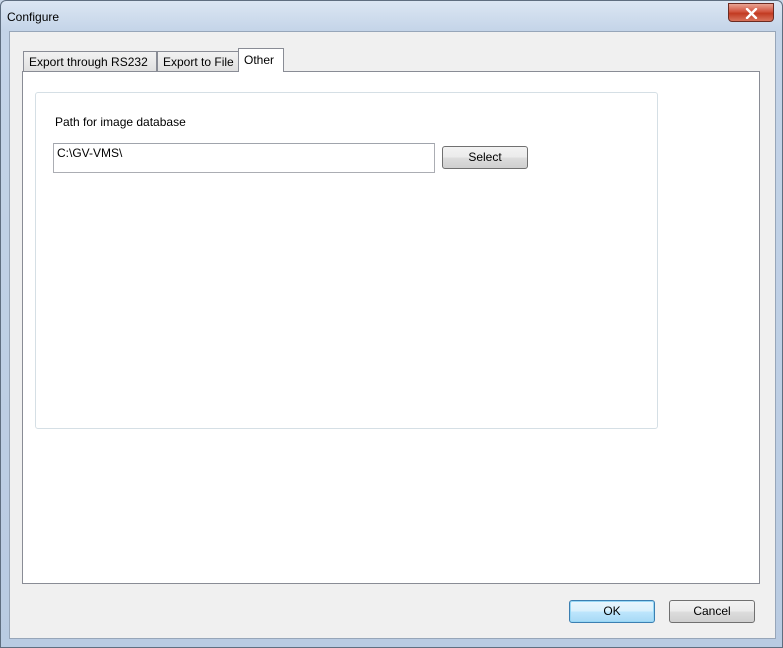 The height and width of the screenshot is (648, 783). I want to click on tab-export-to-file: Export to File, so click(198, 61).